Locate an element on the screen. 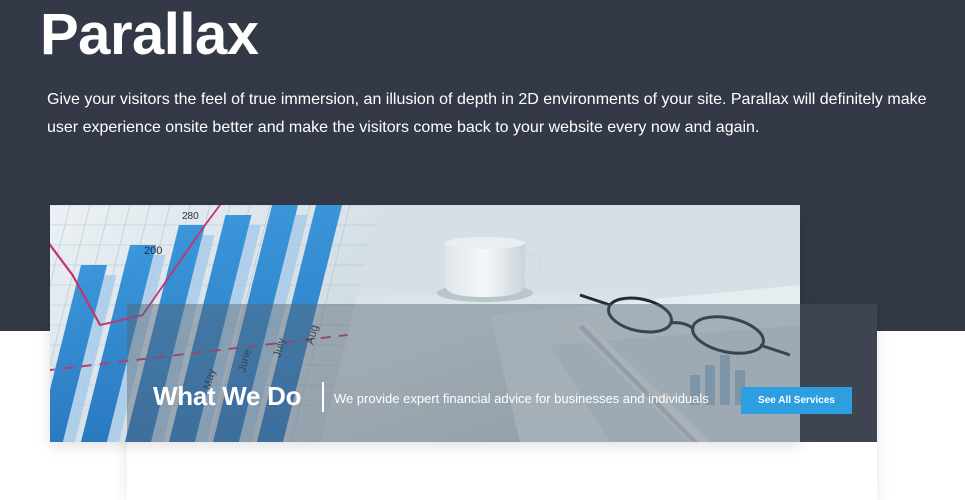 Image resolution: width=965 pixels, height=500 pixels. chart-label-200: 200 is located at coordinates (153, 251).